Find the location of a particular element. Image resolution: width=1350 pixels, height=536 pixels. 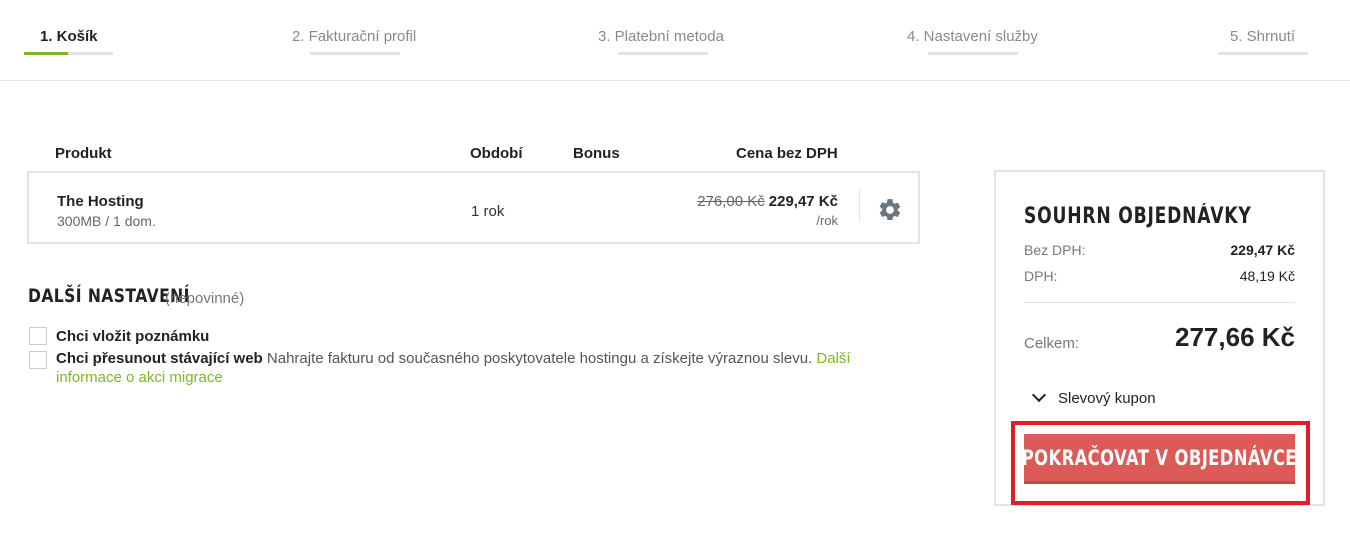

vat-value: 48,19 Kč is located at coordinates (1267, 276).